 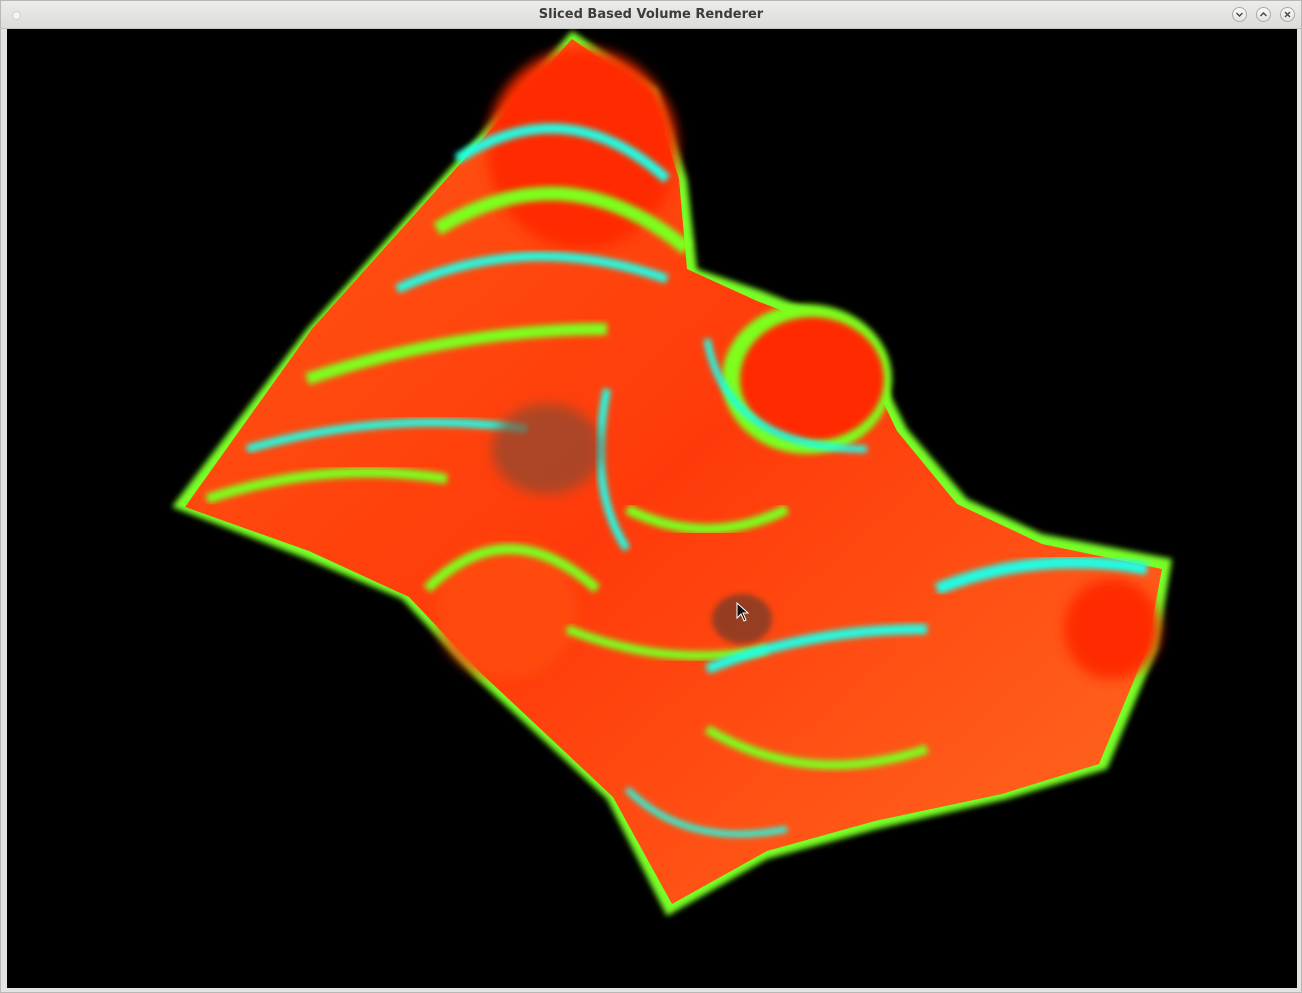 I want to click on minimize-button, so click(x=1239, y=14).